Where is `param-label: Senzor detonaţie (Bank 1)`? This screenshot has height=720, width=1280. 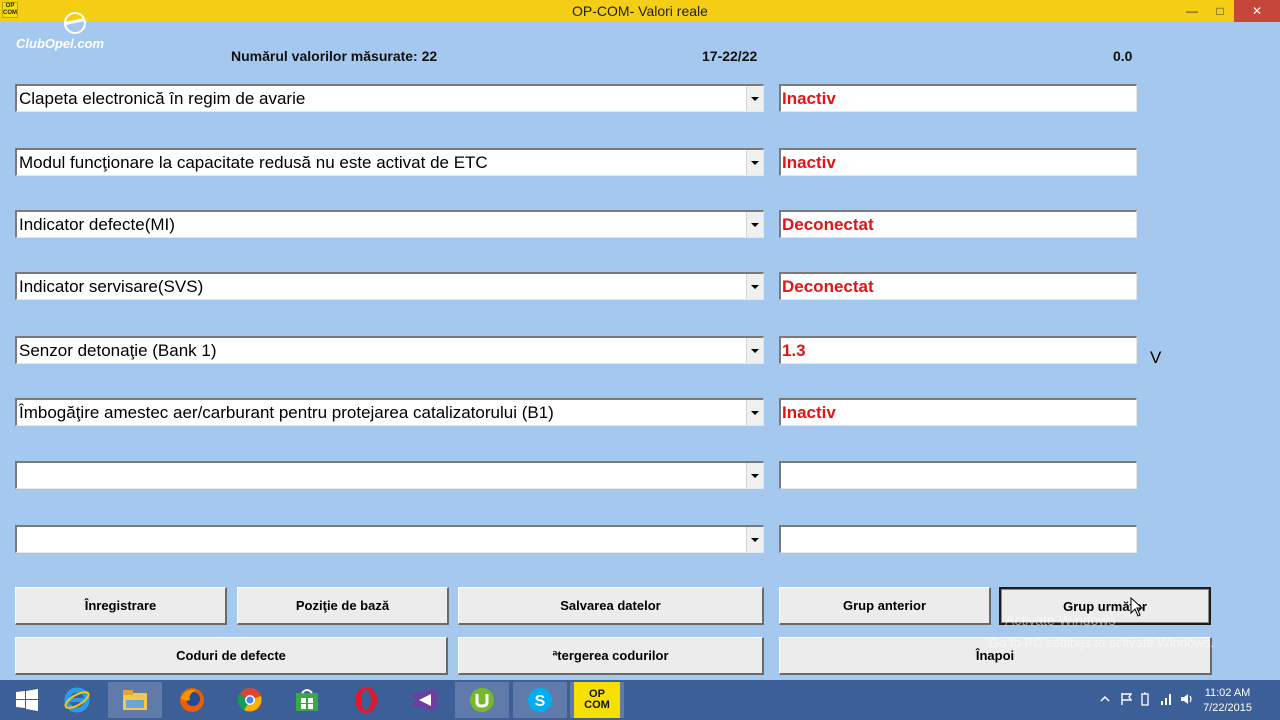 param-label: Senzor detonaţie (Bank 1) is located at coordinates (118, 350).